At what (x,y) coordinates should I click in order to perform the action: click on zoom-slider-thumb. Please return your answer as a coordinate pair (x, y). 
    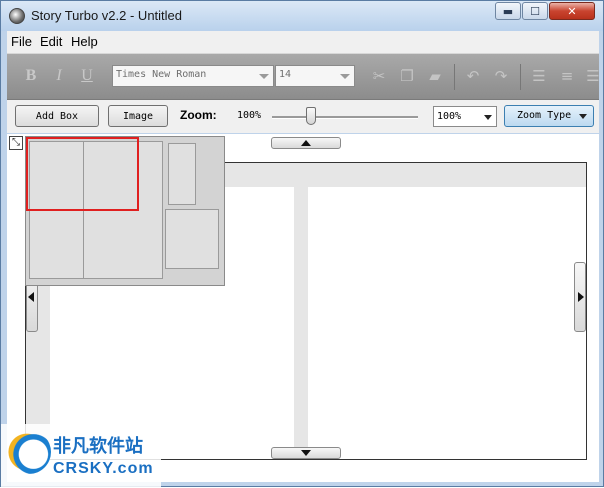
    Looking at the image, I should click on (311, 116).